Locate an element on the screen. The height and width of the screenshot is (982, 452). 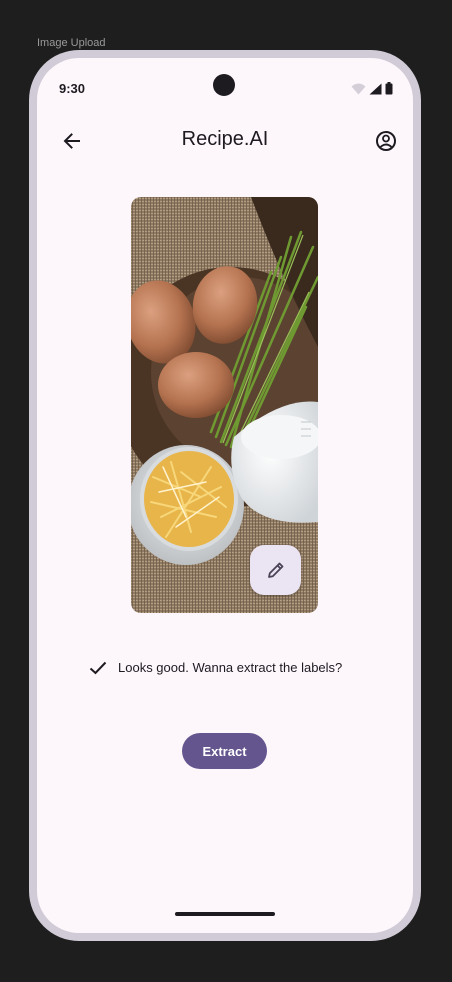
extract-button: Extract is located at coordinates (224, 751).